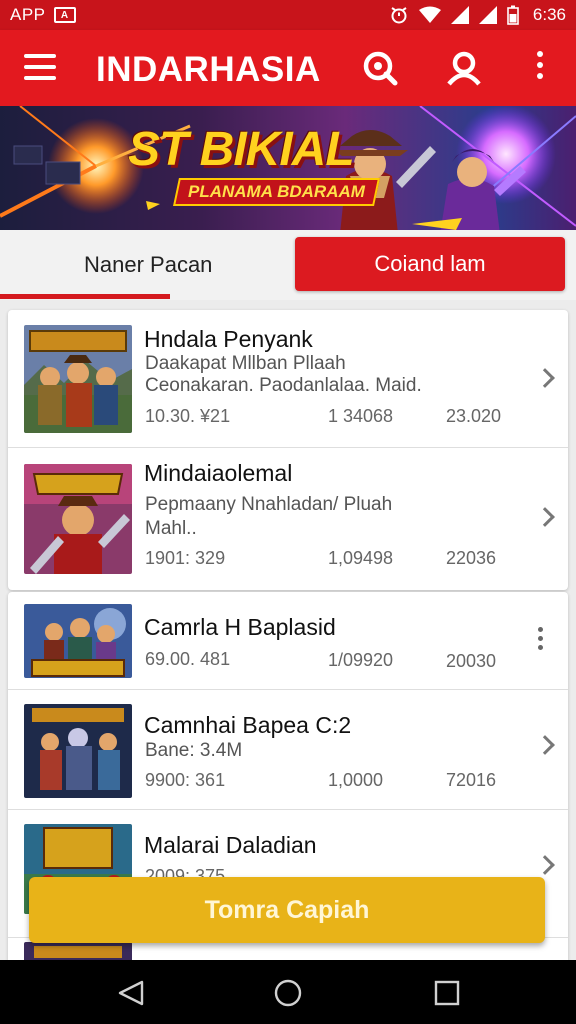 The width and height of the screenshot is (576, 1024). Describe the element at coordinates (471, 780) in the screenshot. I see `item-stat: 72016` at that location.